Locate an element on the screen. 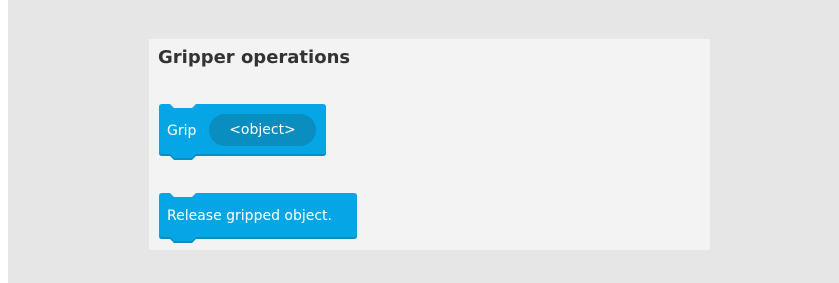 This screenshot has height=283, width=839. object-parameter-placeholder: <object> is located at coordinates (262, 130).